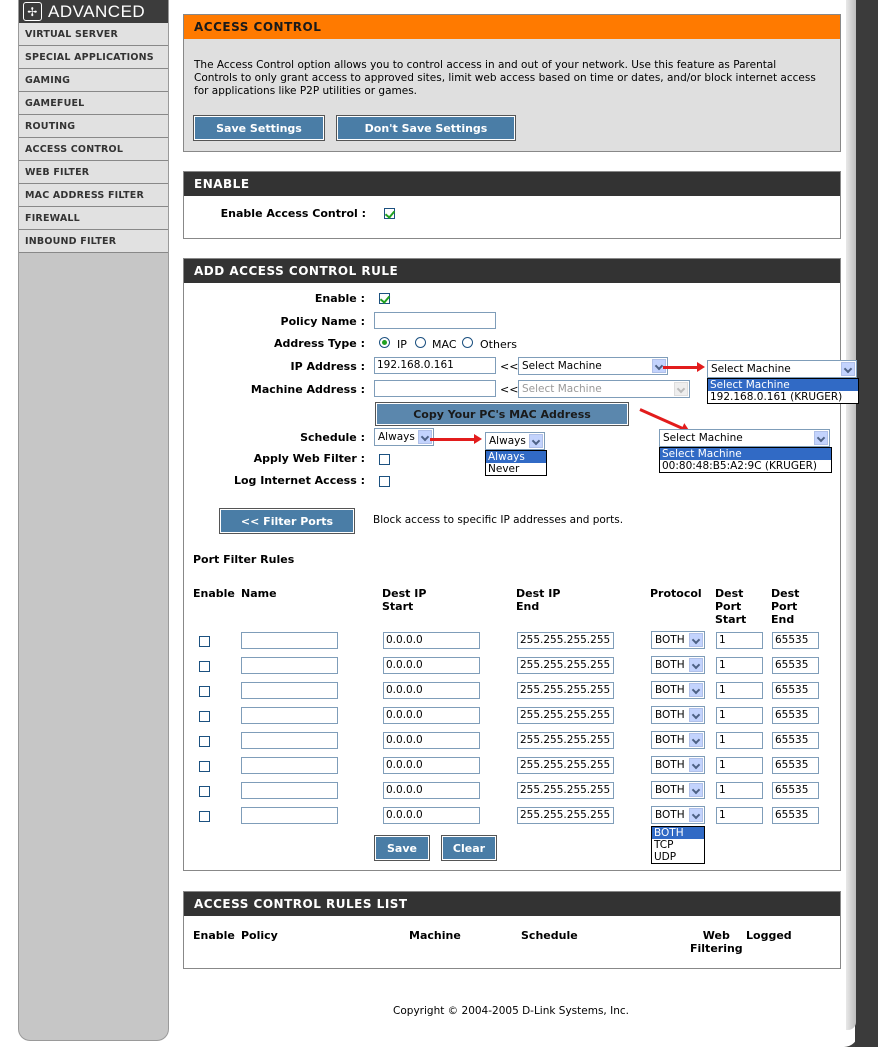 The height and width of the screenshot is (1047, 878). Describe the element at coordinates (678, 845) in the screenshot. I see `protocol-option-tcp: TCP` at that location.